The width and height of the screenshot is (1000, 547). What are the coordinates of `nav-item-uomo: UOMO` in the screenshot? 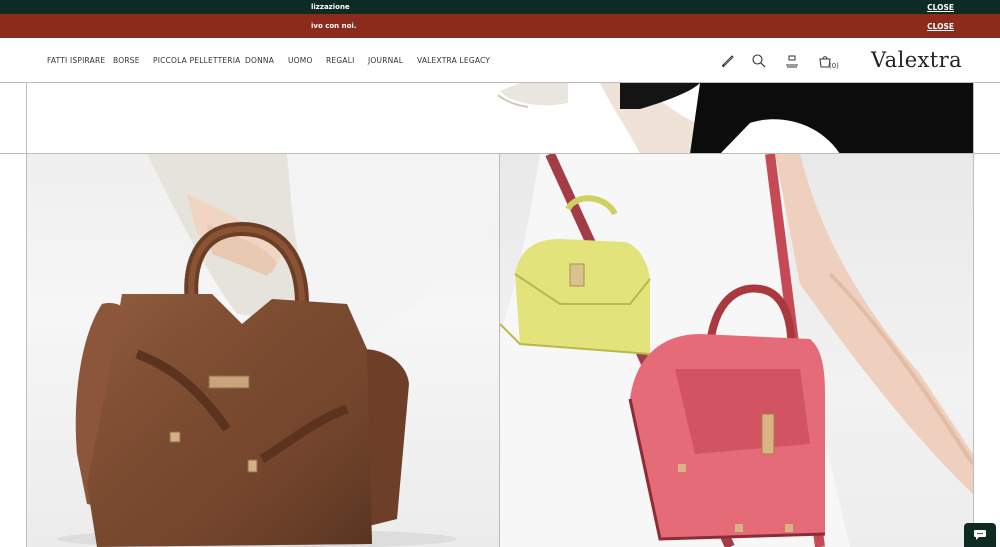 It's located at (300, 60).